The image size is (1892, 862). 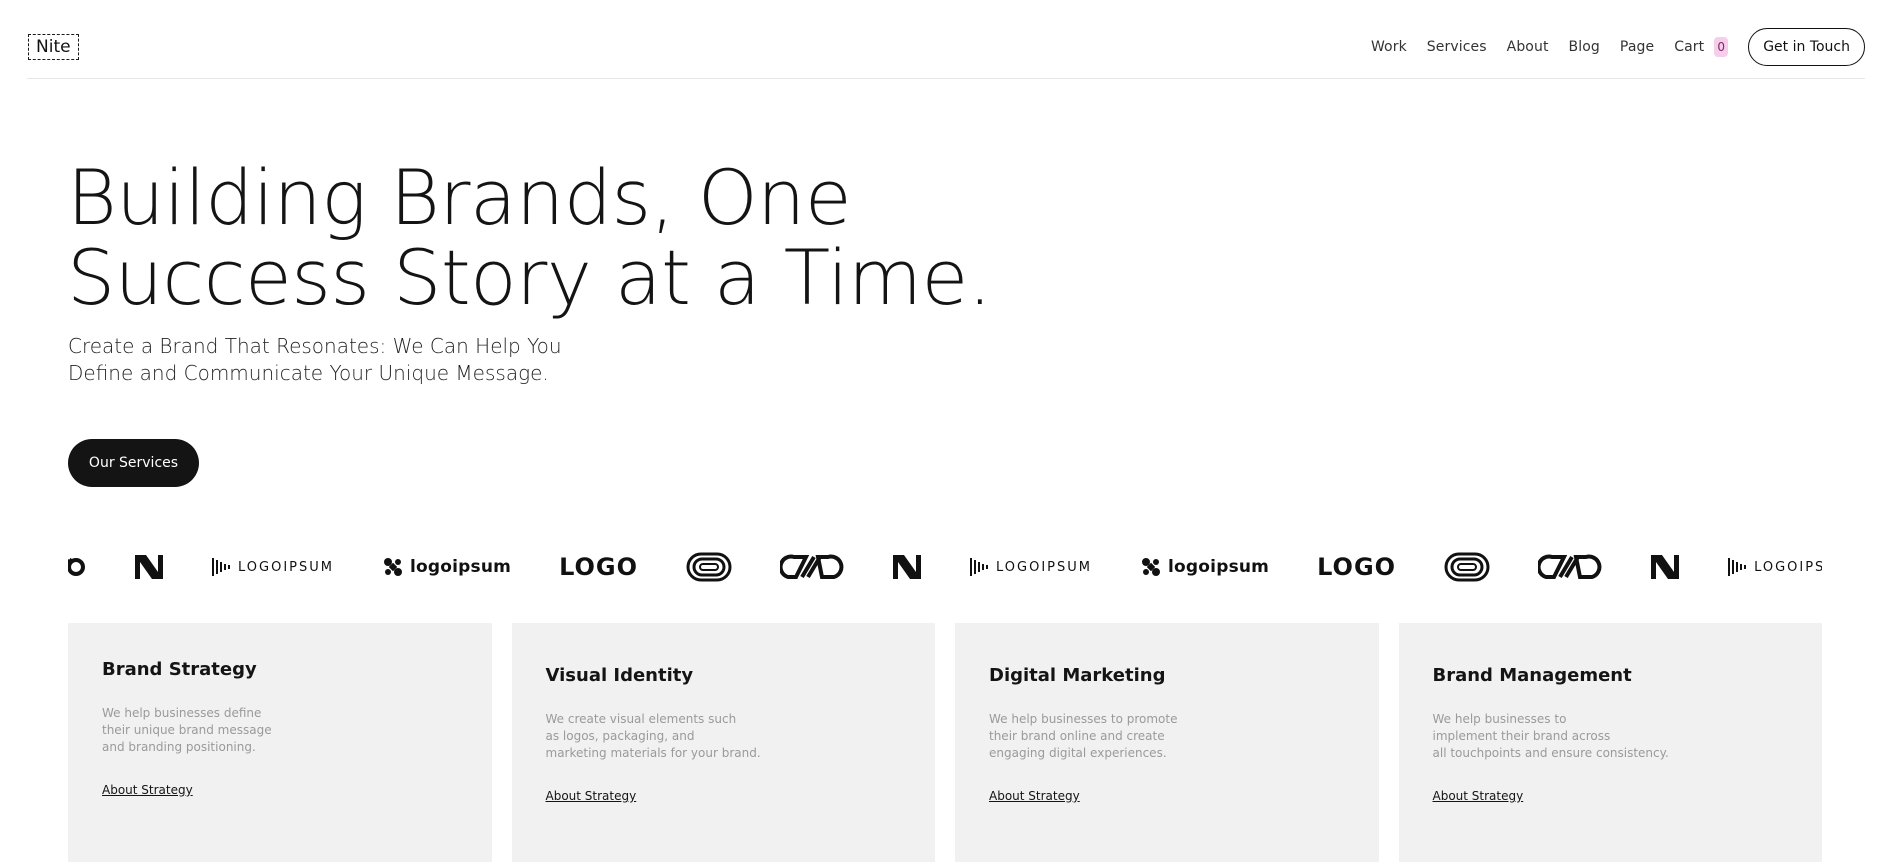 What do you see at coordinates (653, 753) in the screenshot?
I see `description-line: marketing materials for your brand.` at bounding box center [653, 753].